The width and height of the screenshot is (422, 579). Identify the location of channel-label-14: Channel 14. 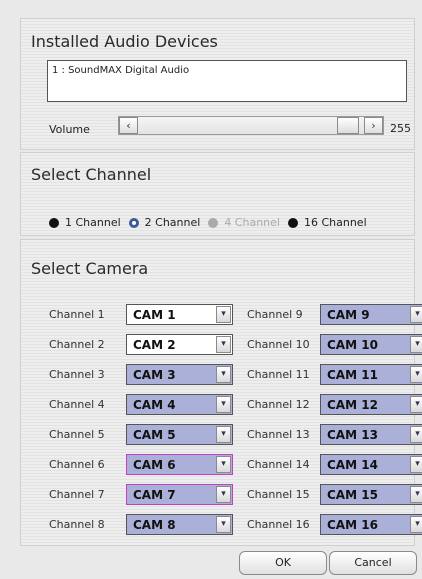
(278, 464).